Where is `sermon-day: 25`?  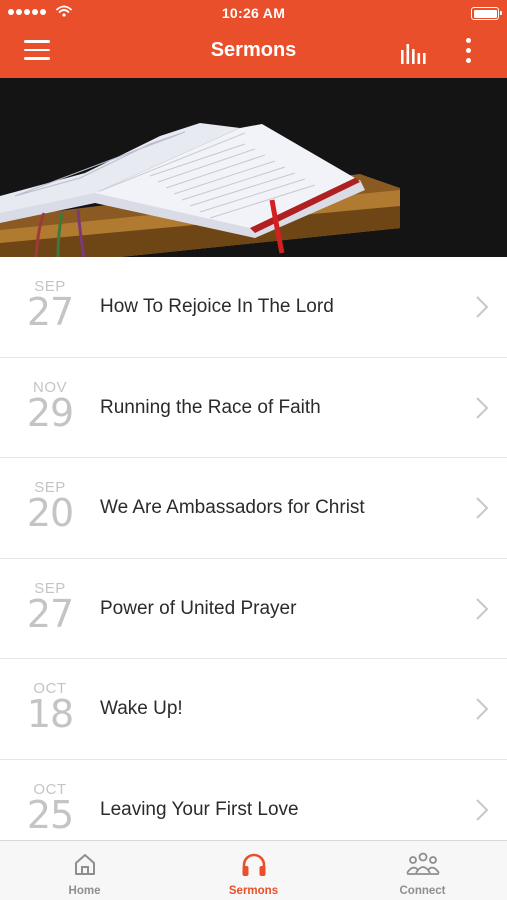
sermon-day: 25 is located at coordinates (50, 814).